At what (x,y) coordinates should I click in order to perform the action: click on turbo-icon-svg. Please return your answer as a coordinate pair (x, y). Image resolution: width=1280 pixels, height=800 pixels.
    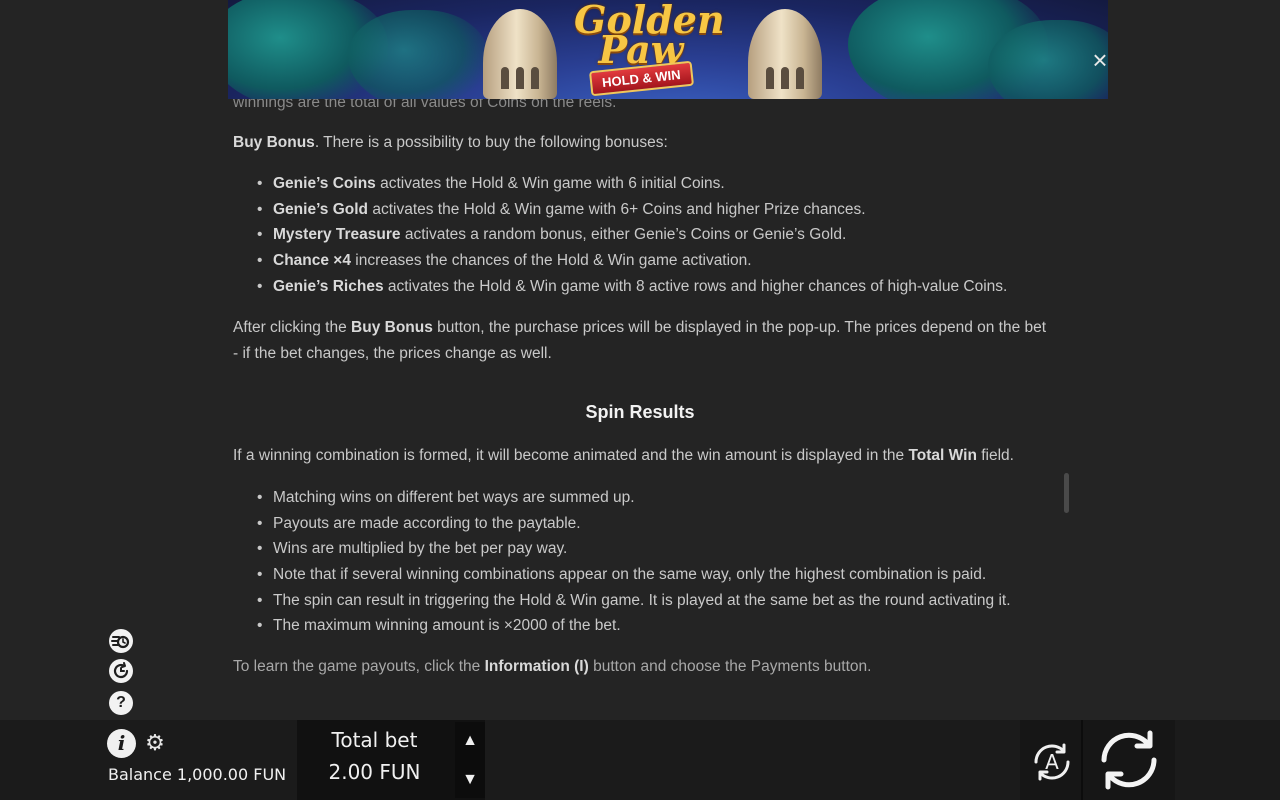
    Looking at the image, I should click on (121, 641).